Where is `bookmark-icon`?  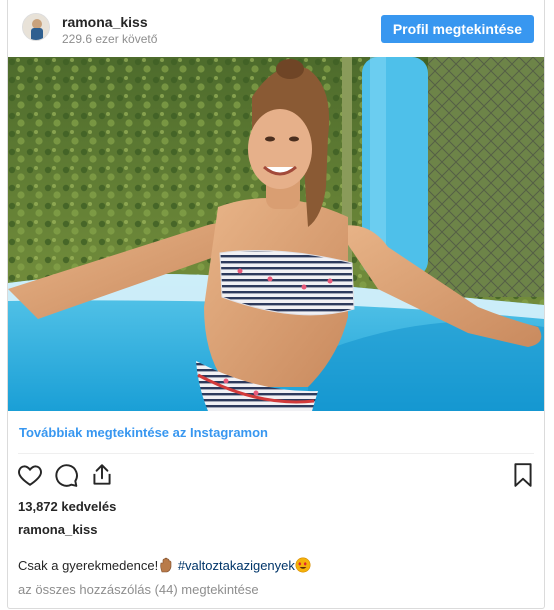 bookmark-icon is located at coordinates (523, 475).